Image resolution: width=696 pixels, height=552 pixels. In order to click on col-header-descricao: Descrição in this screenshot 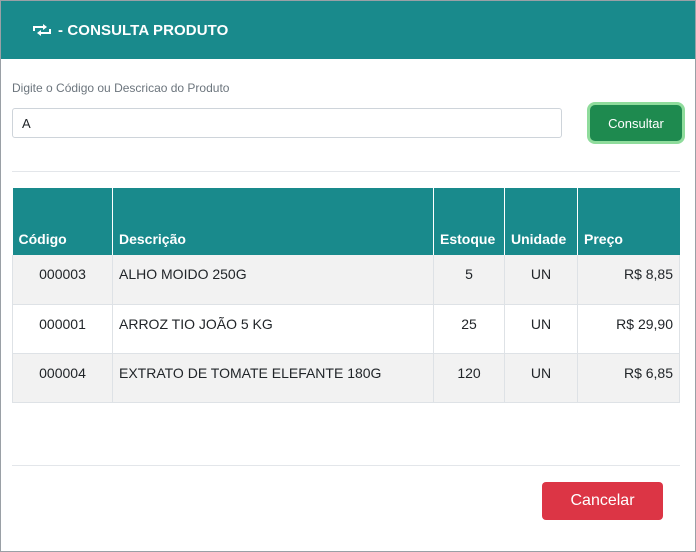, I will do `click(273, 221)`.